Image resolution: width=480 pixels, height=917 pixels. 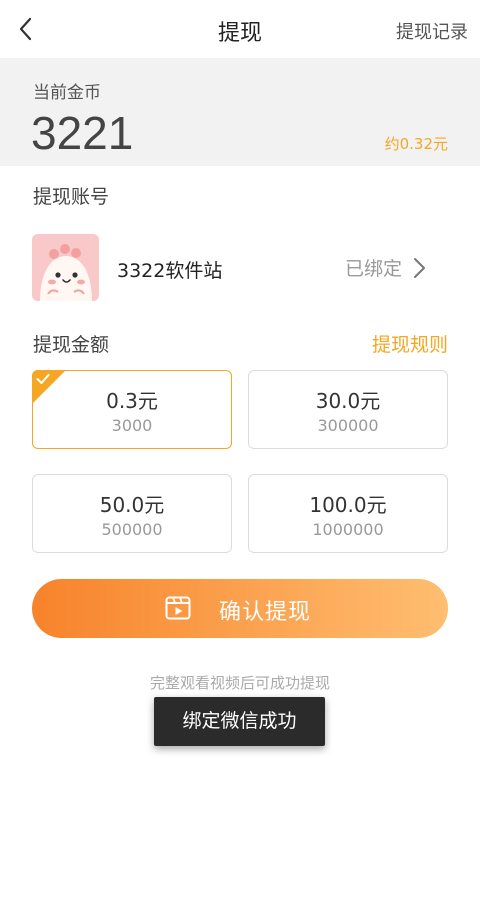 I want to click on coin-balance: 3221, so click(x=82, y=133).